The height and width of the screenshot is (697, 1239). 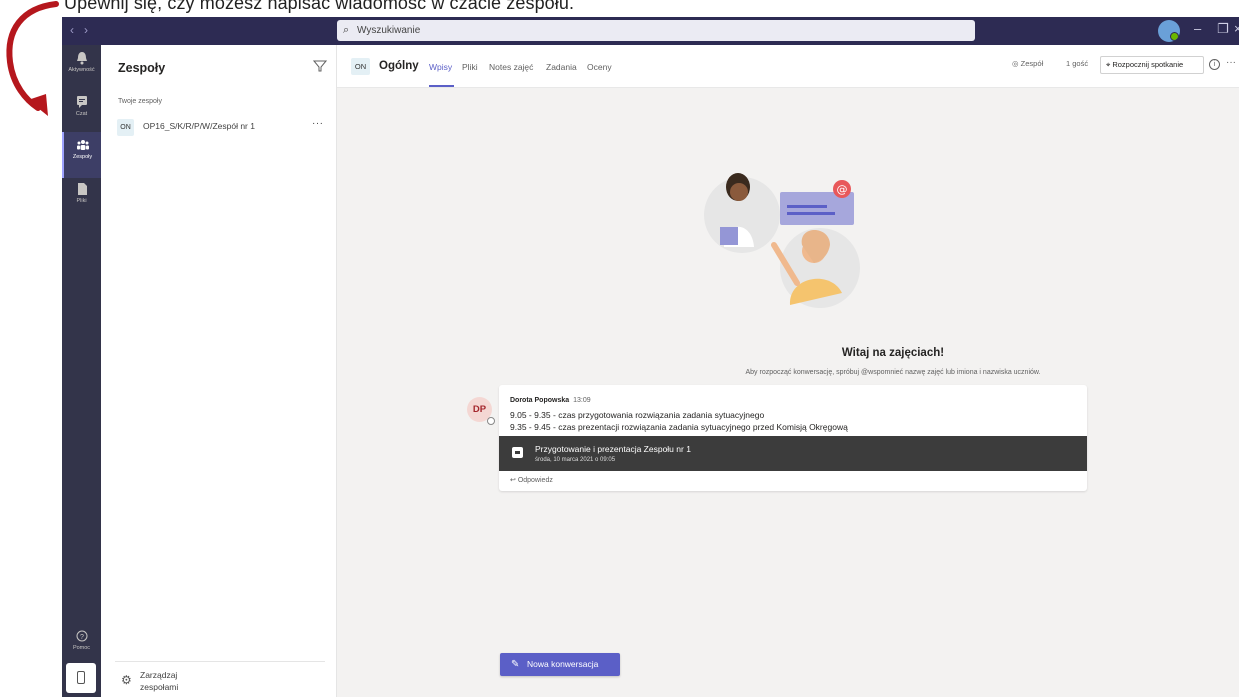 I want to click on manage-teams-button: ⚙ Zarządzaj zespołami, so click(x=201, y=682).